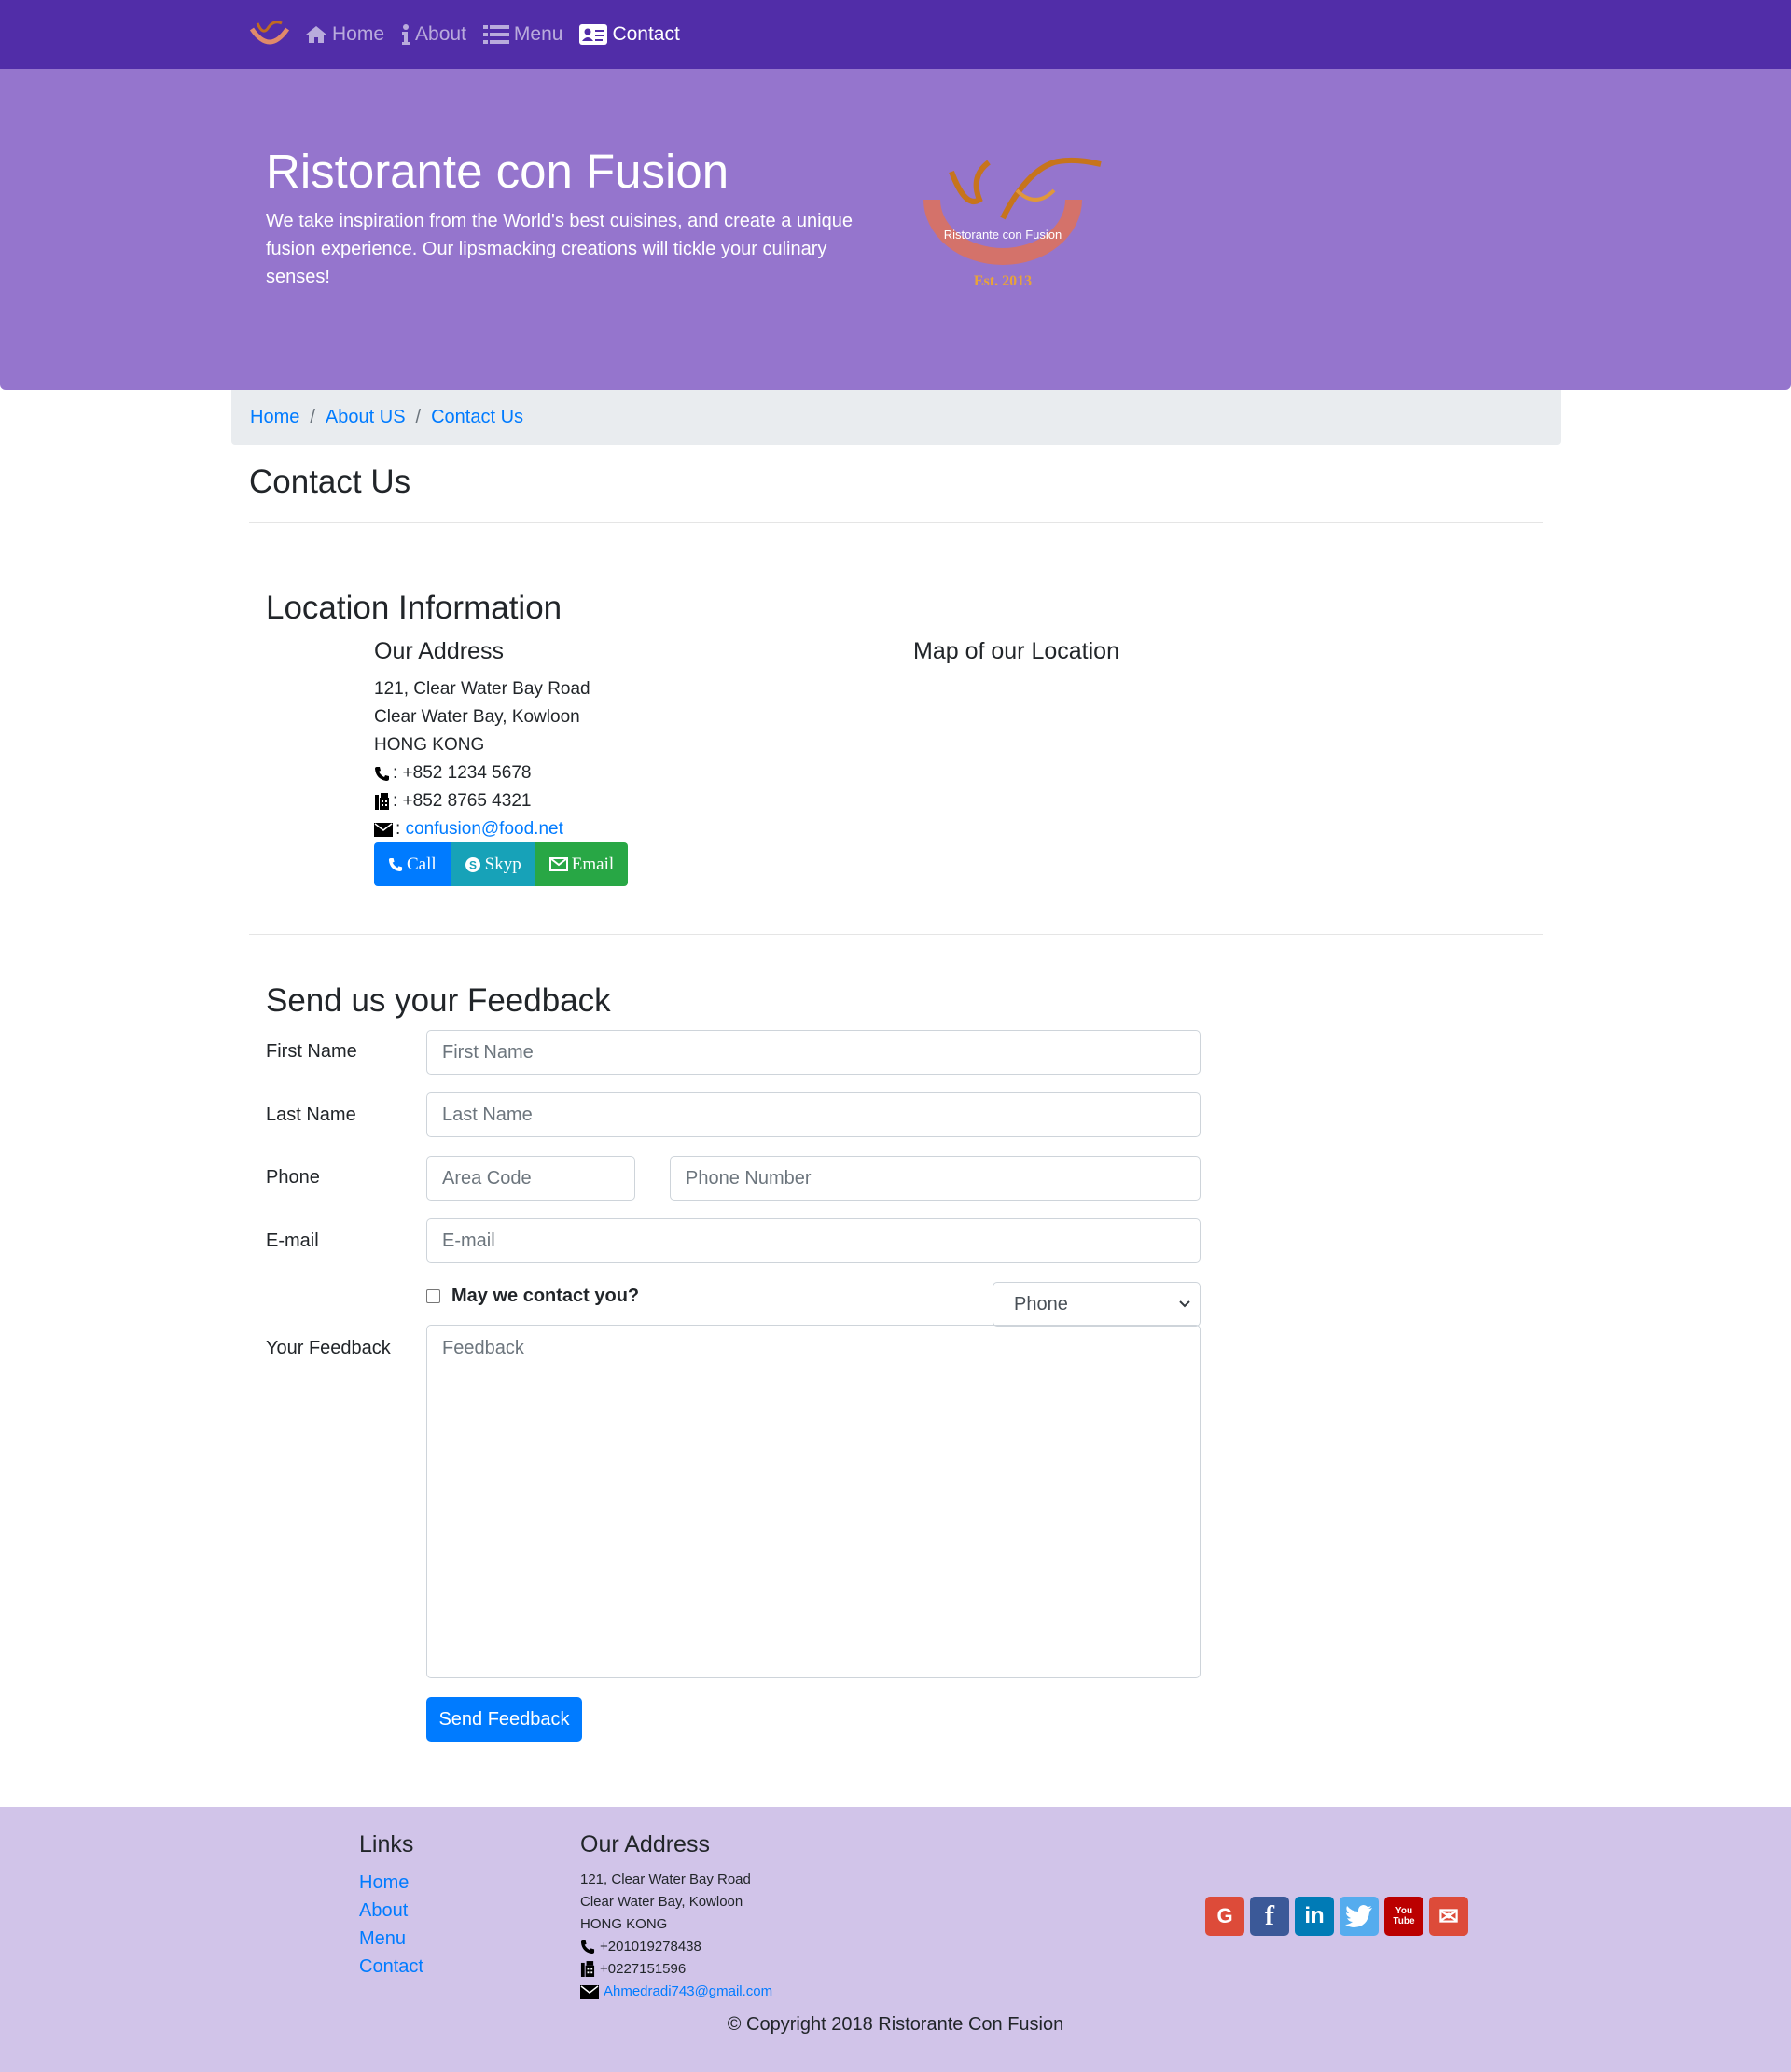 This screenshot has width=1791, height=2072. I want to click on email-link: confusion@food.net, so click(484, 829).